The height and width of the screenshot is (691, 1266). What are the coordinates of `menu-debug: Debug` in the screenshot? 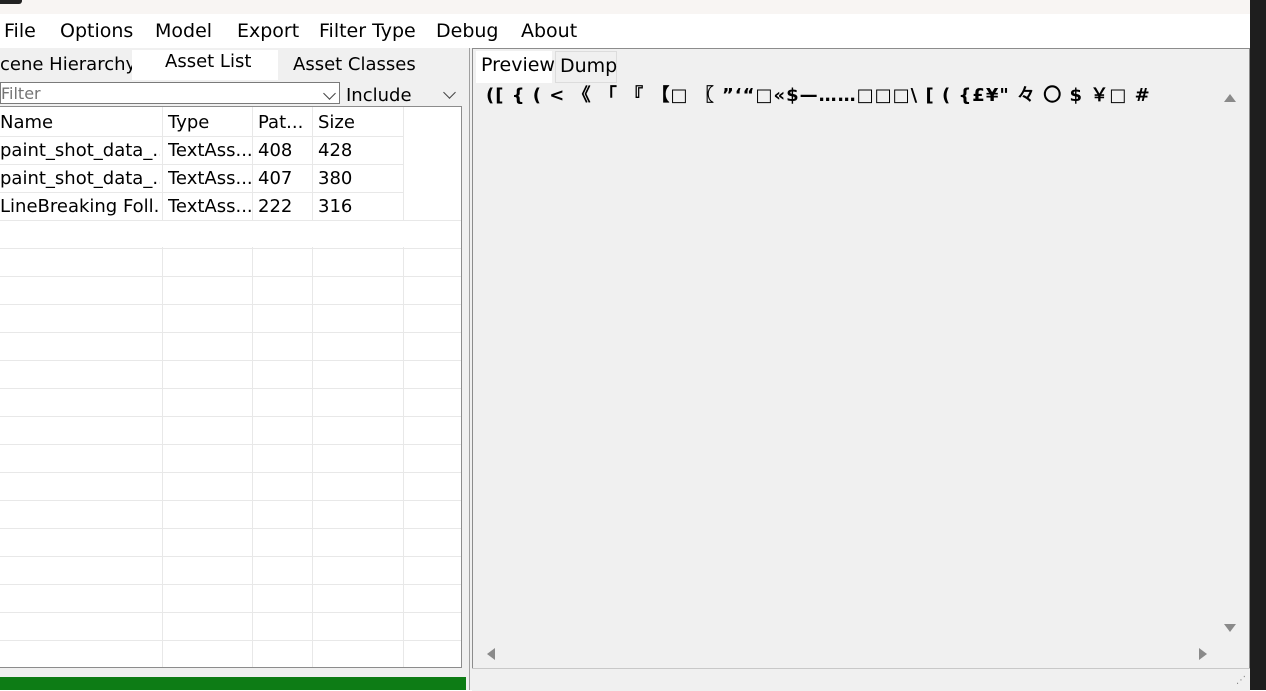 It's located at (467, 31).